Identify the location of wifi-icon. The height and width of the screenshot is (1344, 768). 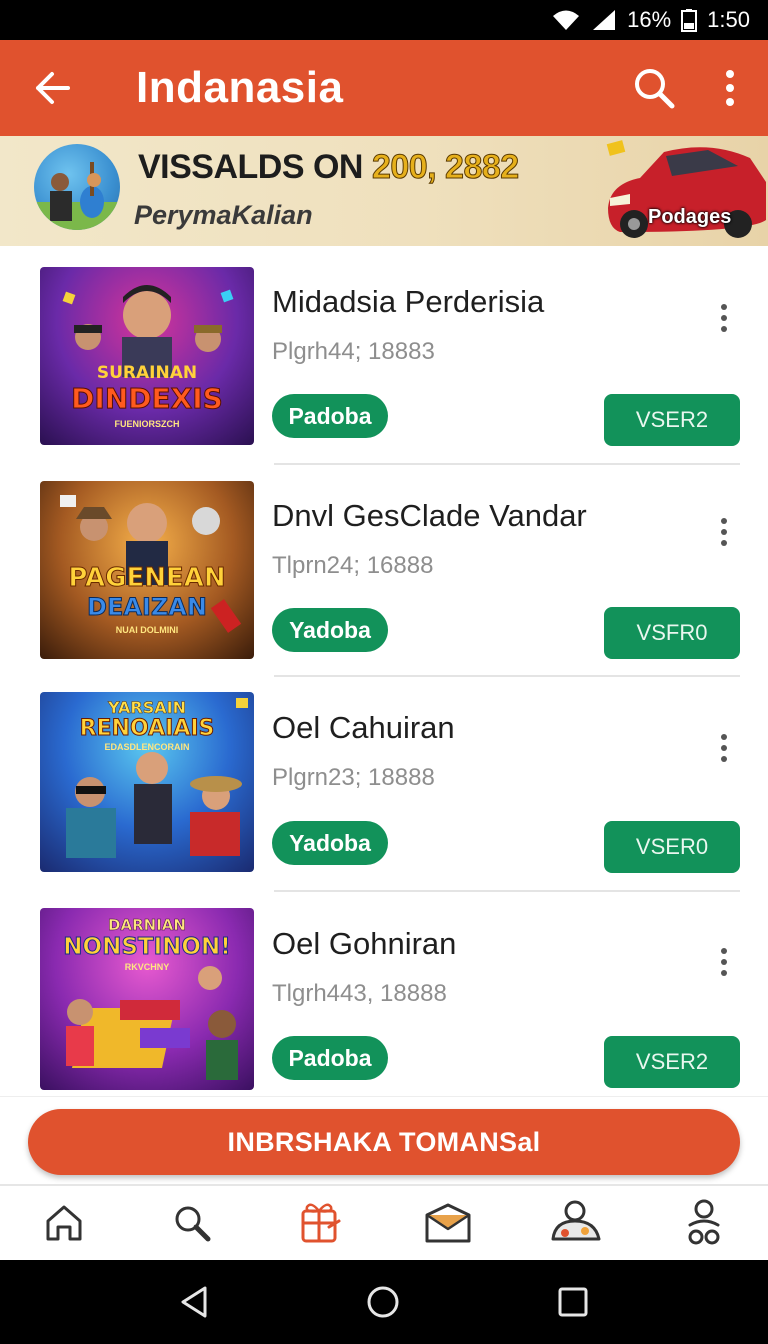
(566, 20).